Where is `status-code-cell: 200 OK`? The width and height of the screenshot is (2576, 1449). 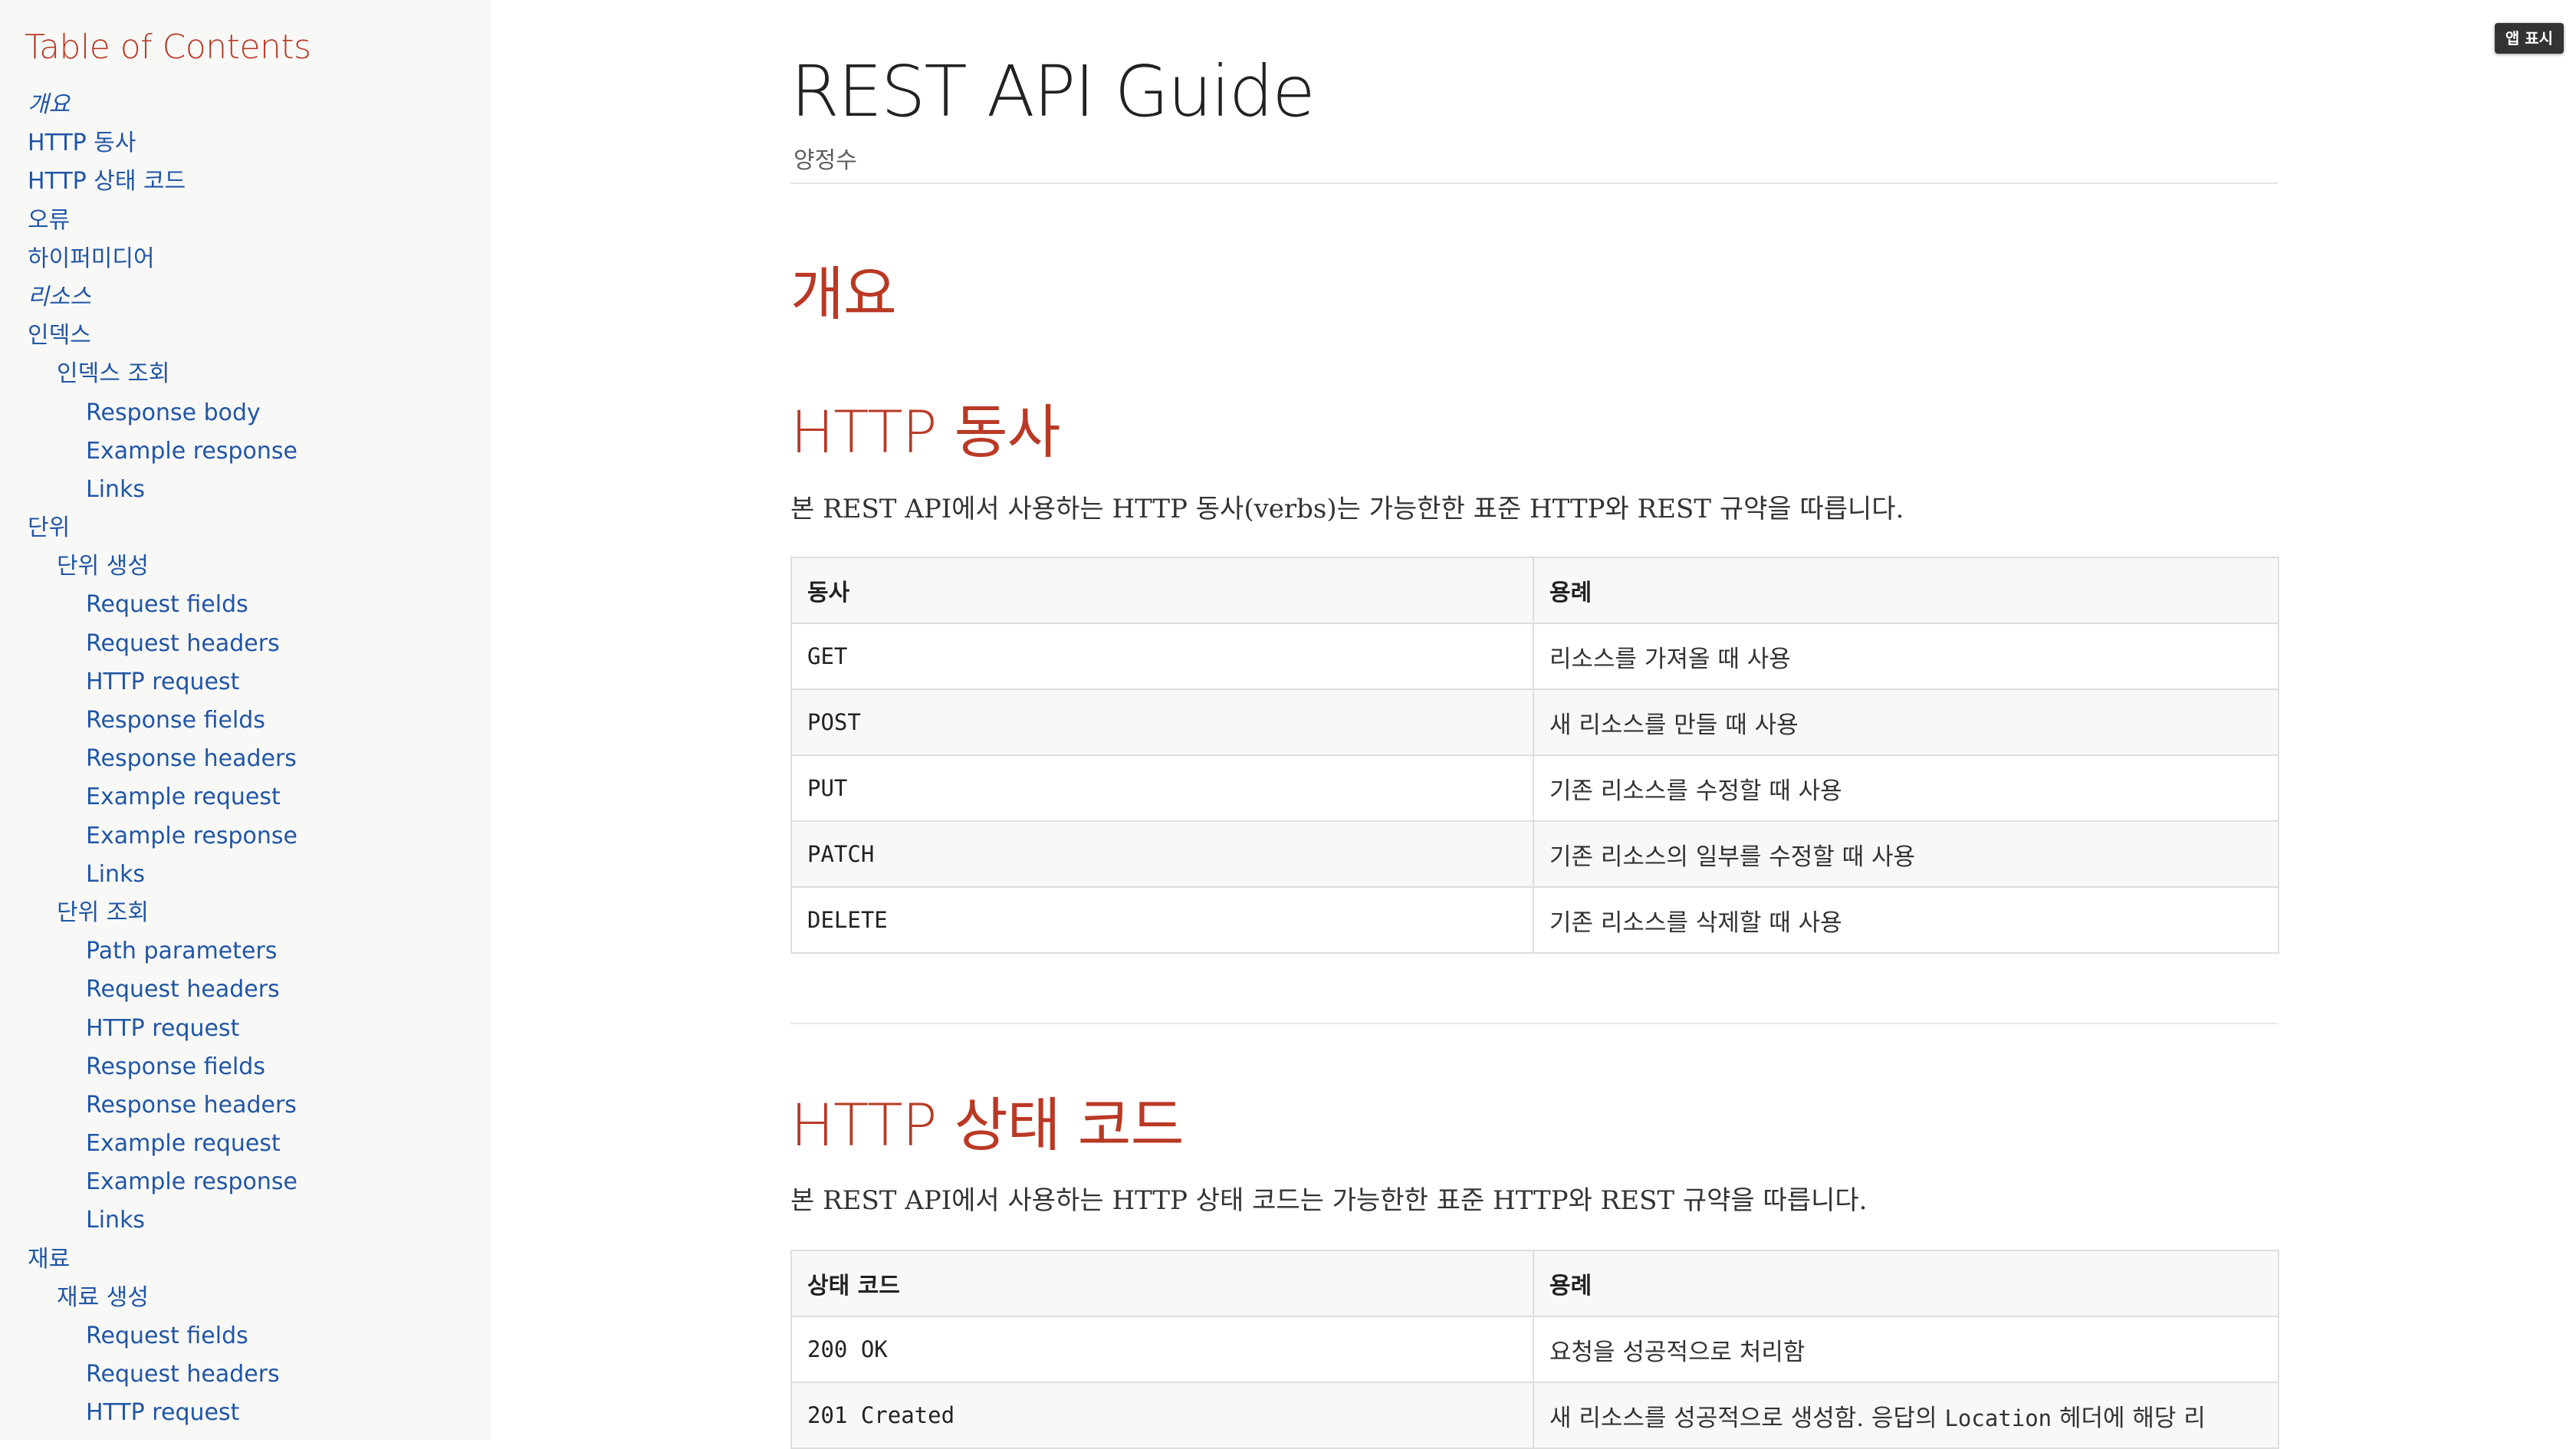
status-code-cell: 200 OK is located at coordinates (1162, 1349).